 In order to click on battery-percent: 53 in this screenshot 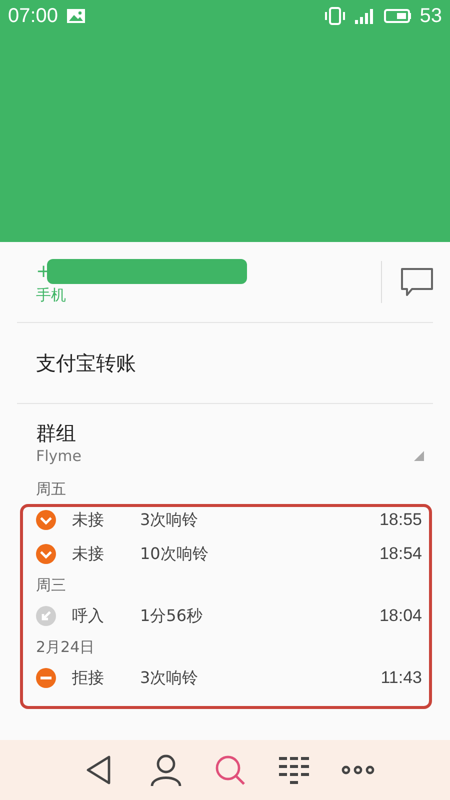, I will do `click(431, 16)`.